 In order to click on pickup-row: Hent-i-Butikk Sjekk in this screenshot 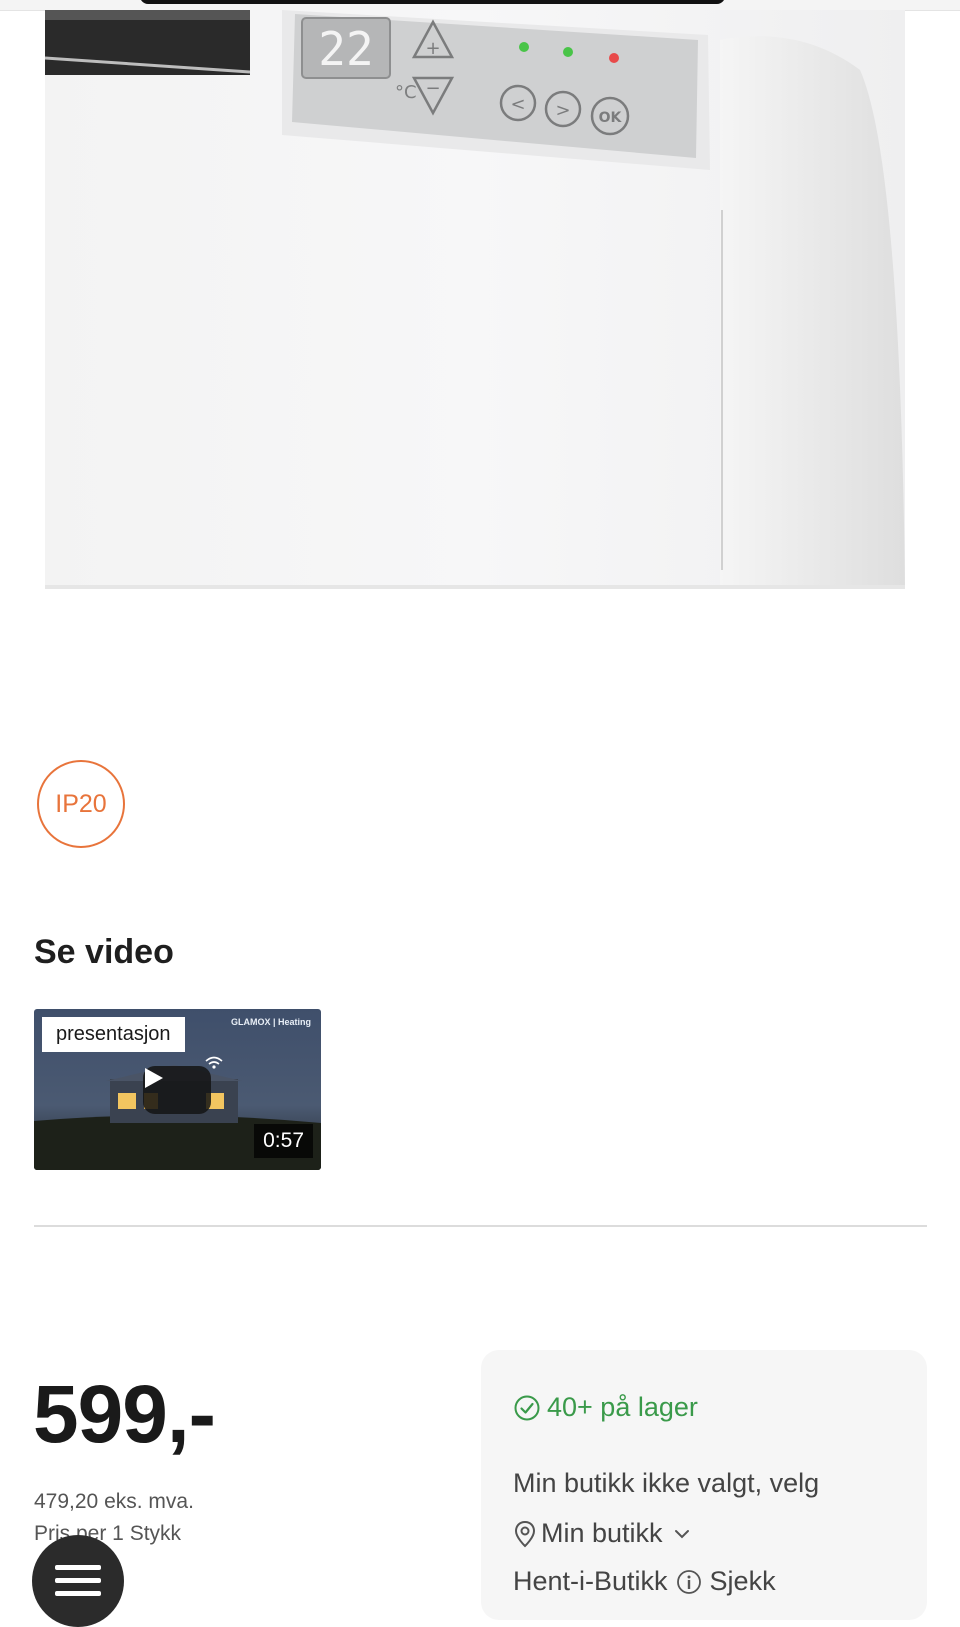, I will do `click(644, 1581)`.